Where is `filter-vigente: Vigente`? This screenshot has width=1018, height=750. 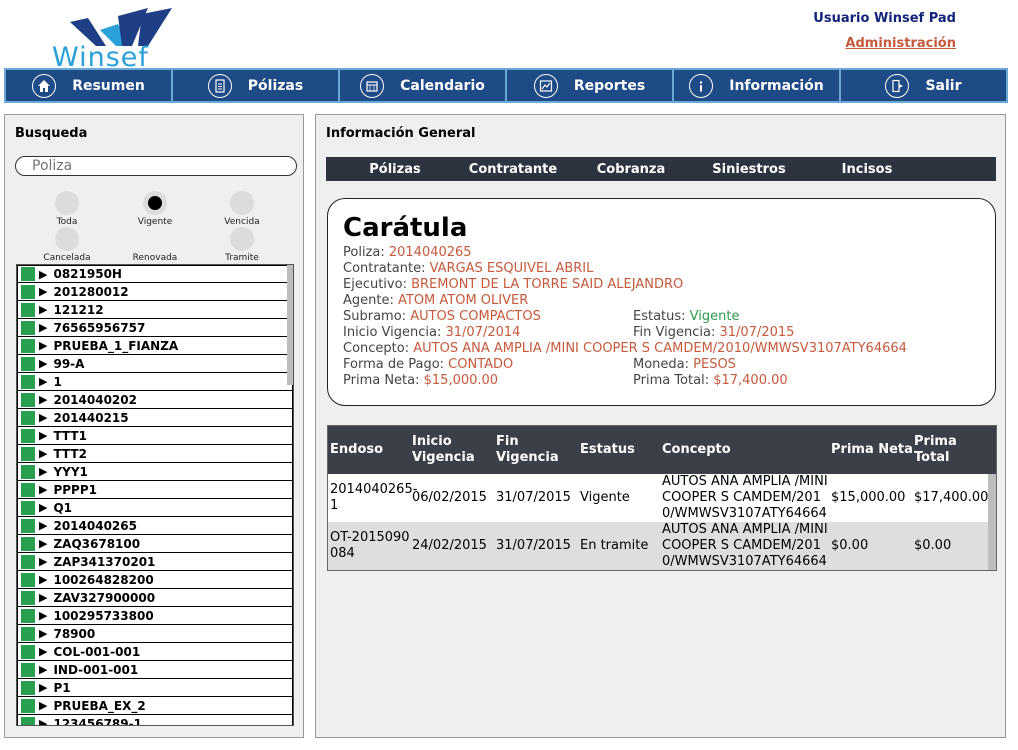
filter-vigente: Vigente is located at coordinates (155, 209).